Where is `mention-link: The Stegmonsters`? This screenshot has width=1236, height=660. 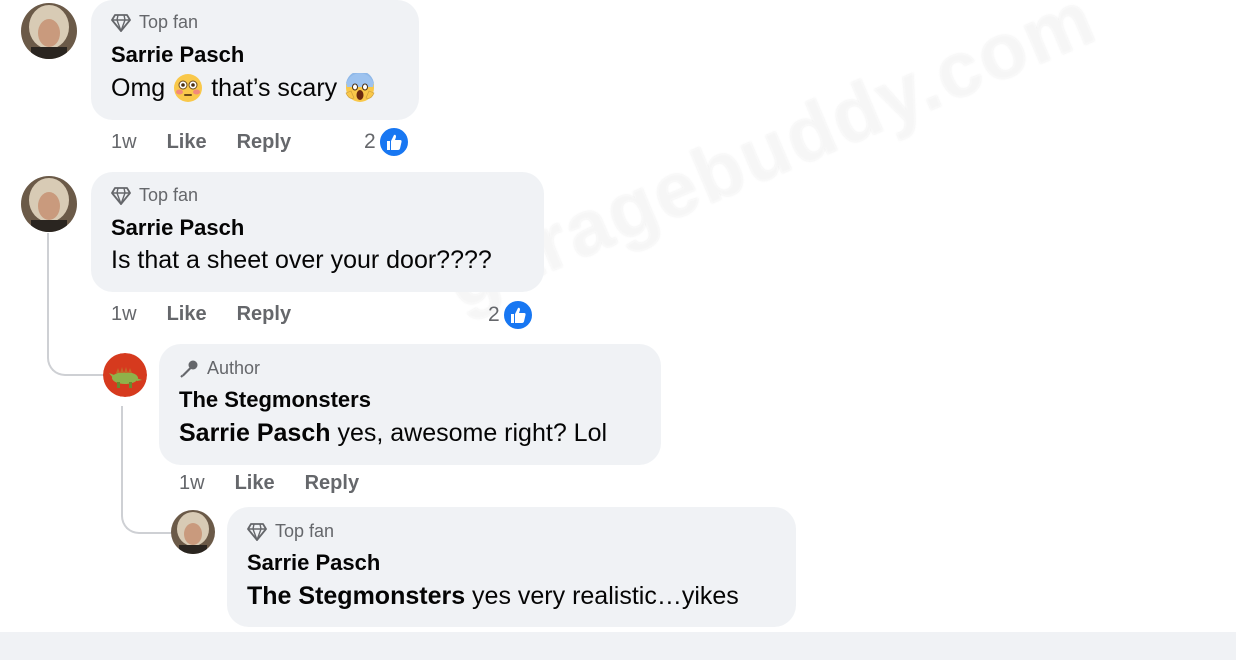
mention-link: The Stegmonsters is located at coordinates (356, 596).